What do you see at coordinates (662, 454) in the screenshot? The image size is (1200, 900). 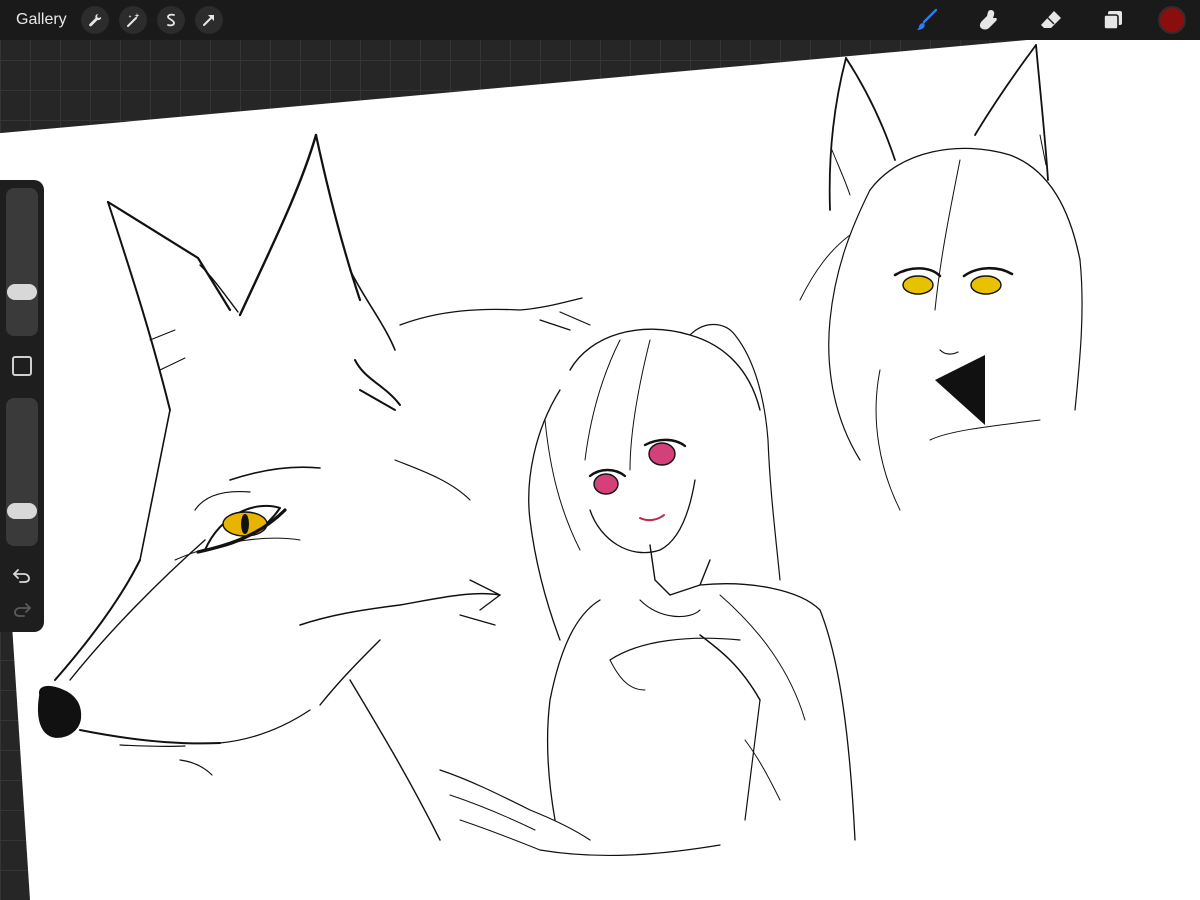 I see `girl-eye-right` at bounding box center [662, 454].